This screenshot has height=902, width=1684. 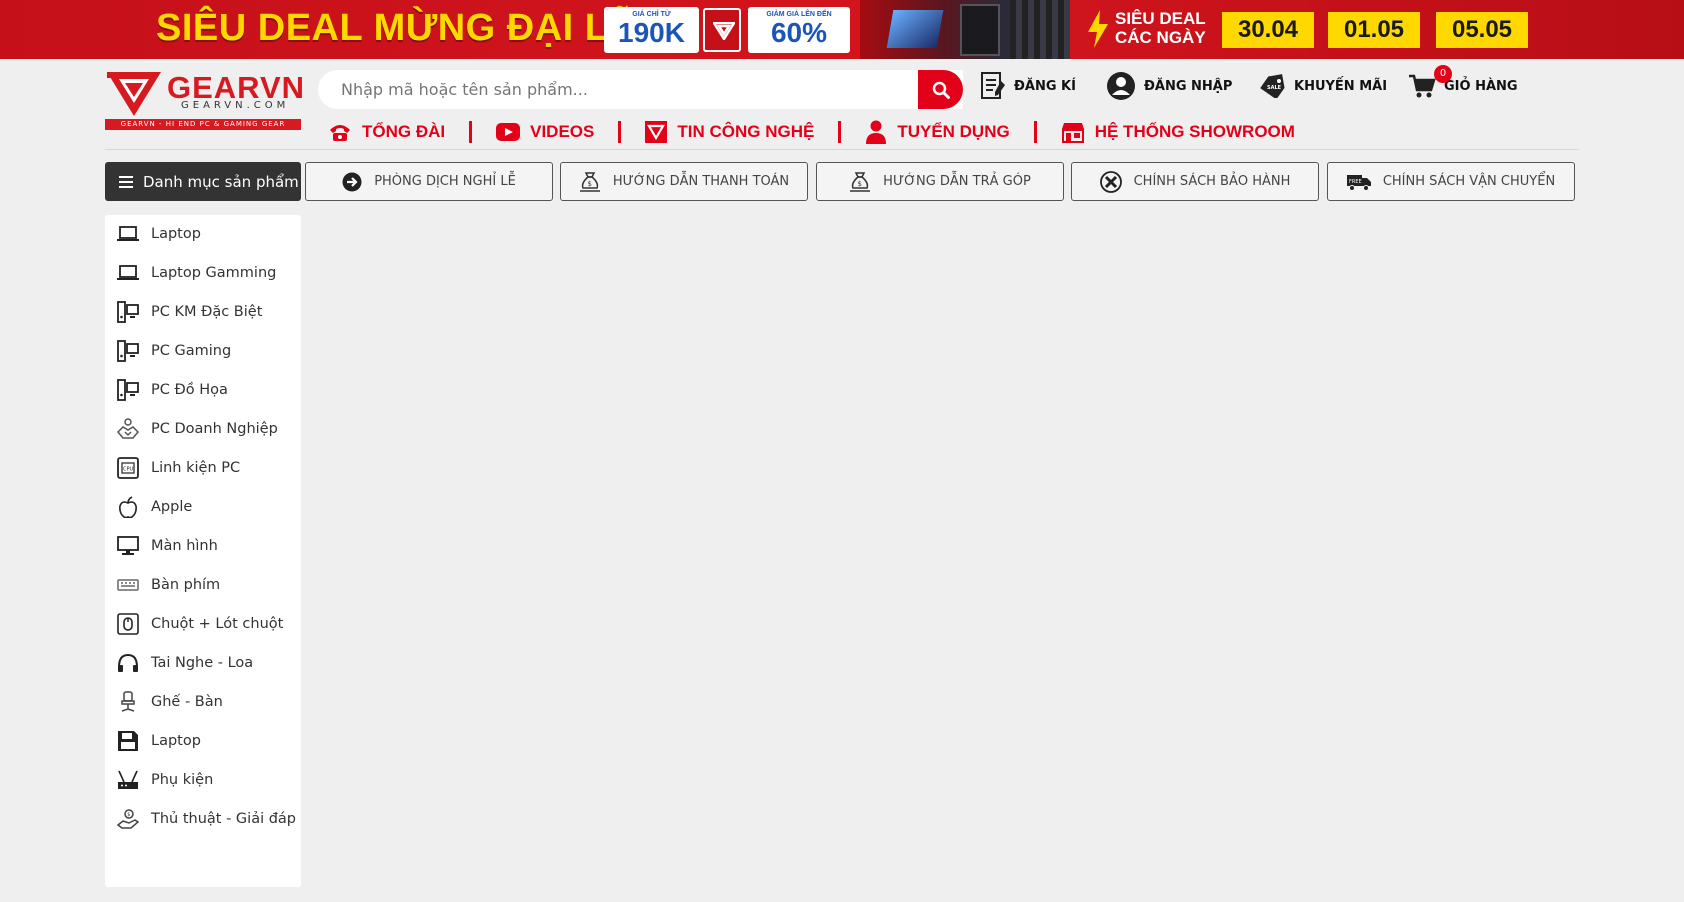 I want to click on policy-payment-button: $ HƯỚNG DẪN THANH TOÁN, so click(x=684, y=181).